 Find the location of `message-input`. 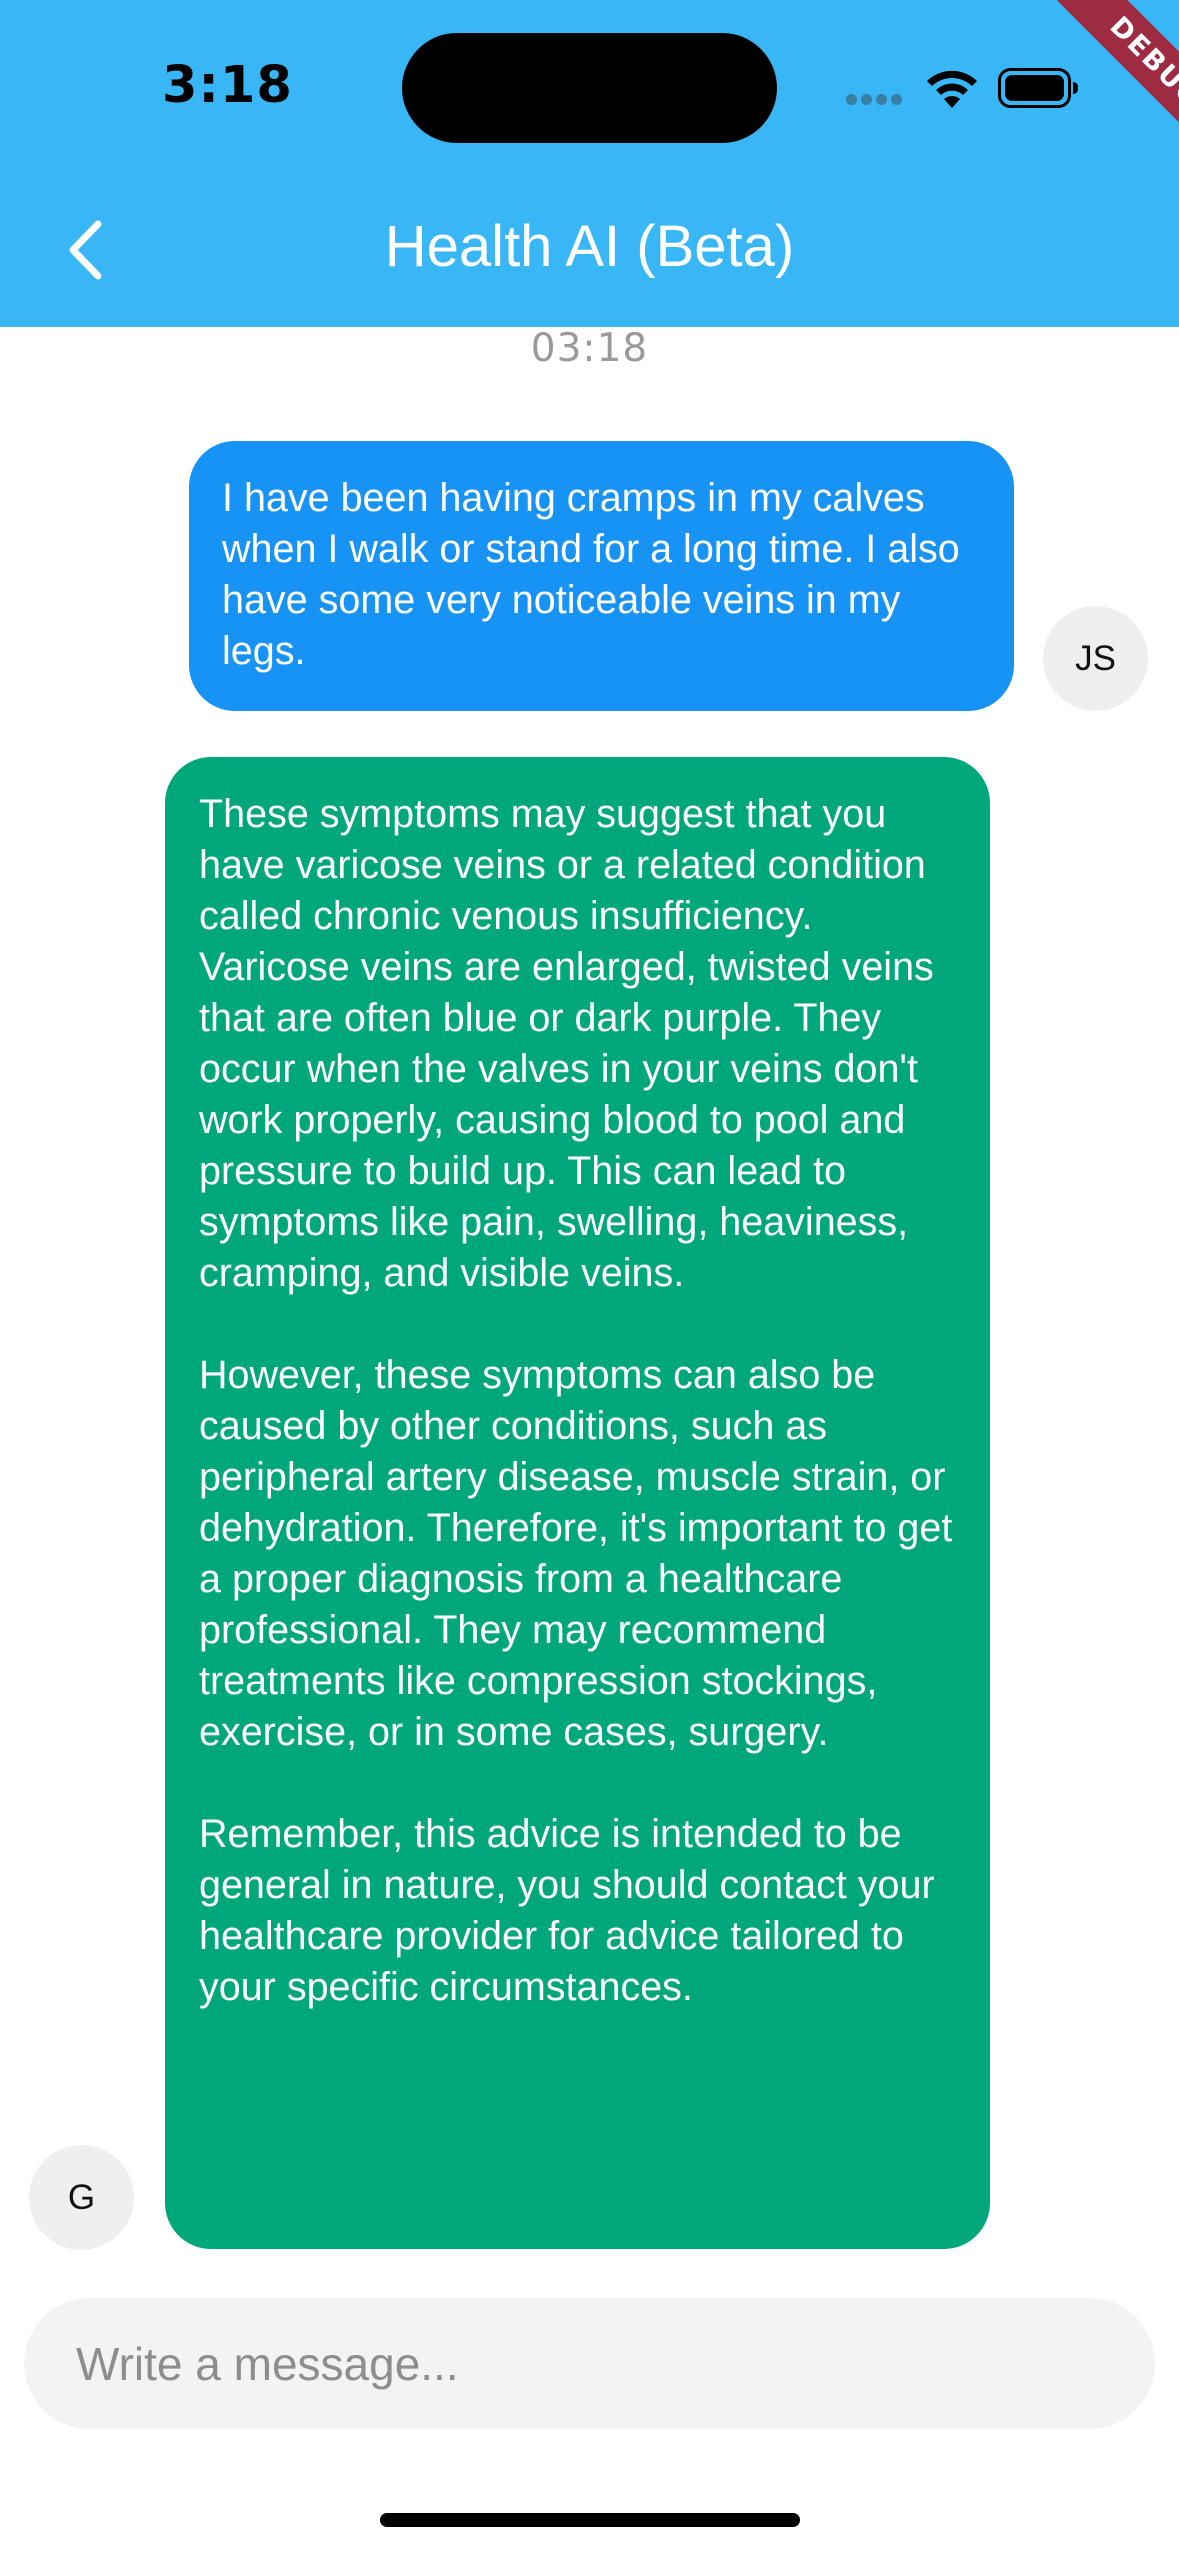

message-input is located at coordinates (589, 2363).